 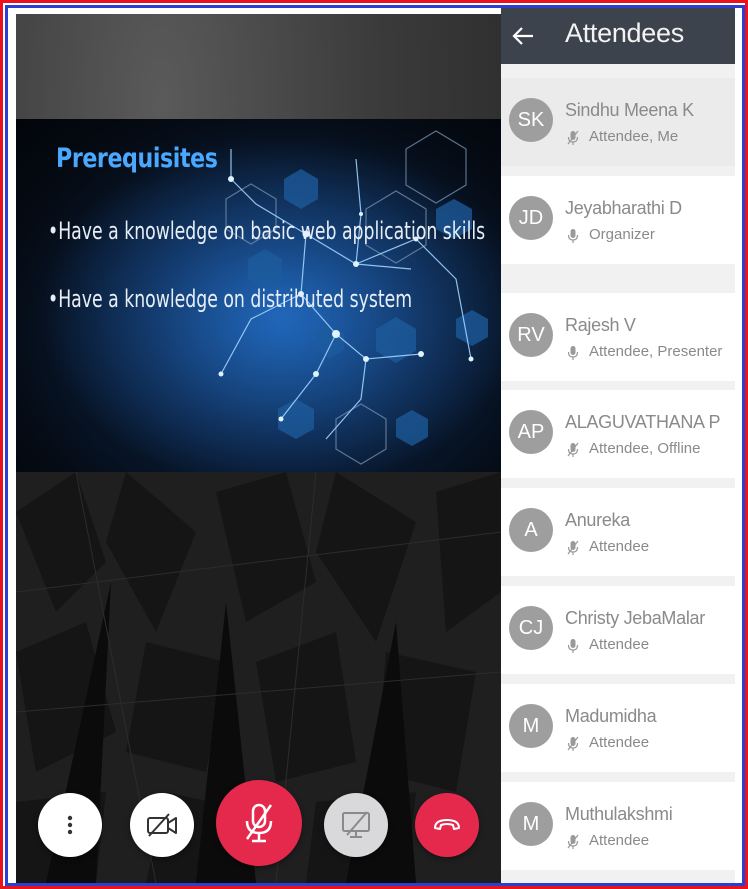 What do you see at coordinates (531, 628) in the screenshot?
I see `avatar: CJ` at bounding box center [531, 628].